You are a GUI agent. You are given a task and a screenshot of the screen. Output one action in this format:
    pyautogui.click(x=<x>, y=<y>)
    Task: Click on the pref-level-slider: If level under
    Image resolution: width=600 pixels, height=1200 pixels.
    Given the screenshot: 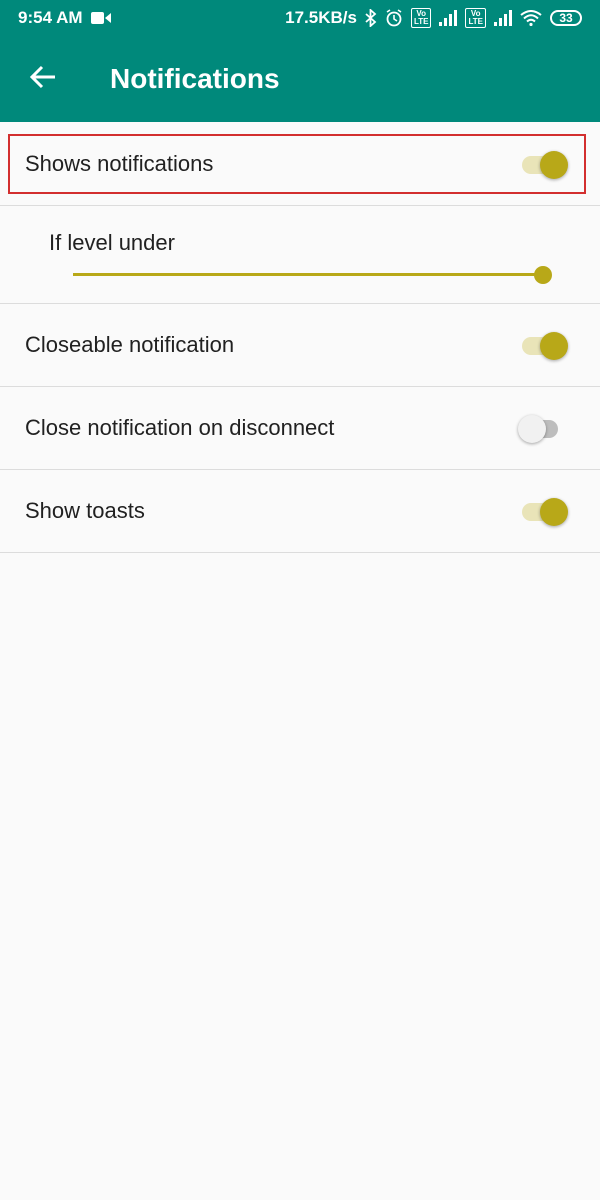 What is the action you would take?
    pyautogui.click(x=300, y=255)
    